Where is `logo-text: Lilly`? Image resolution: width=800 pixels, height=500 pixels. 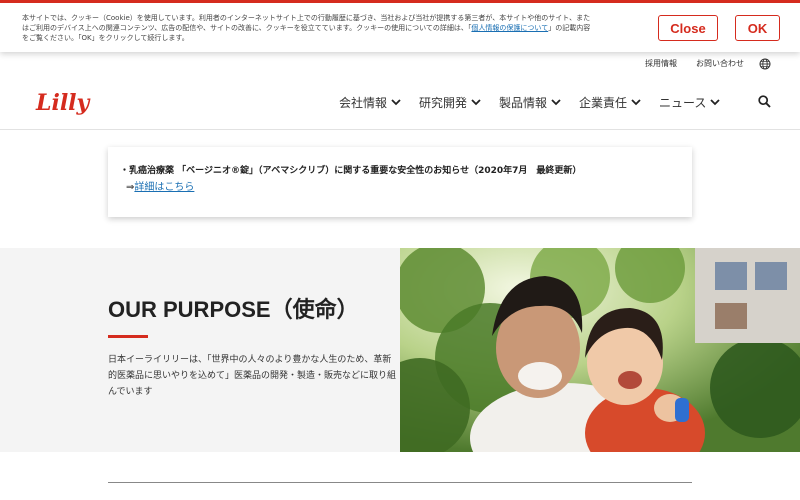 logo-text: Lilly is located at coordinates (63, 103).